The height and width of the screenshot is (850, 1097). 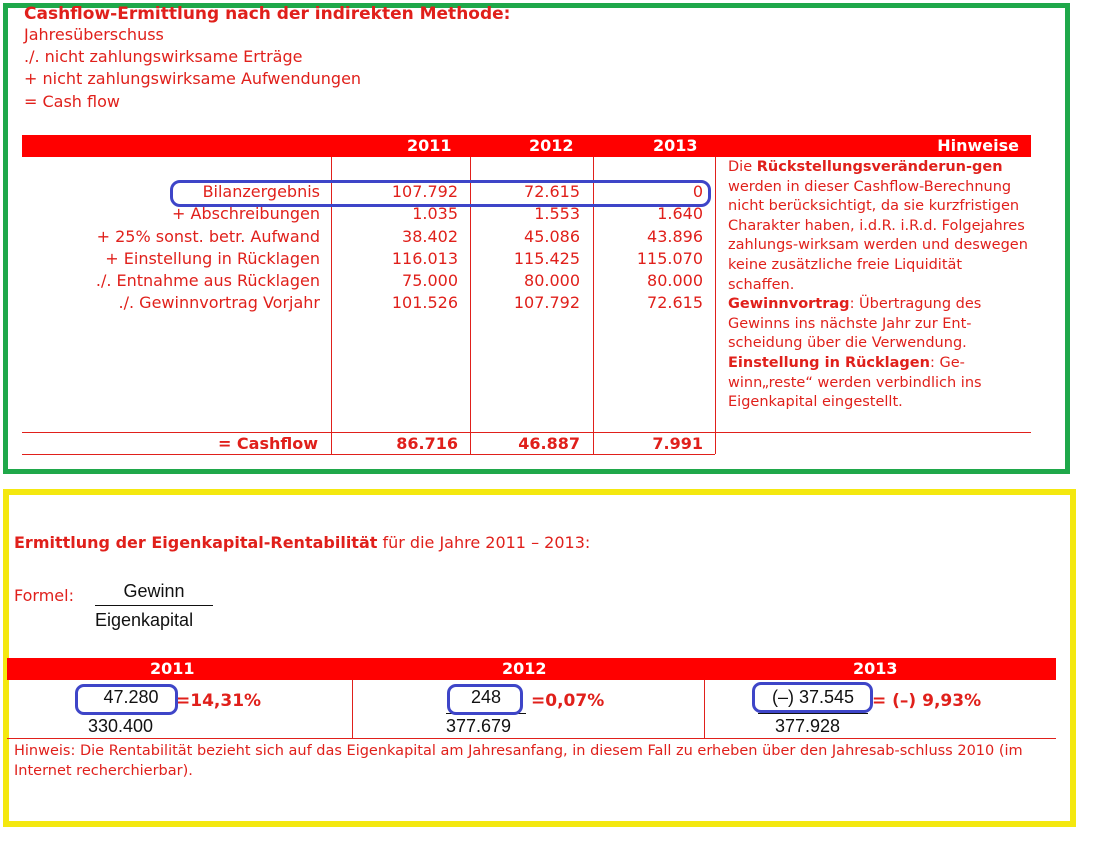 I want to click on intro-line-4: = Cash flow, so click(x=72, y=101).